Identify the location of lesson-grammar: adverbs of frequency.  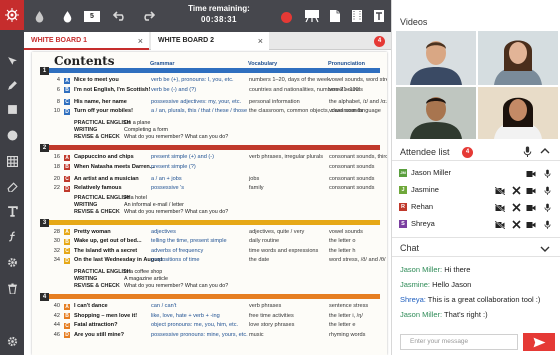
(177, 250).